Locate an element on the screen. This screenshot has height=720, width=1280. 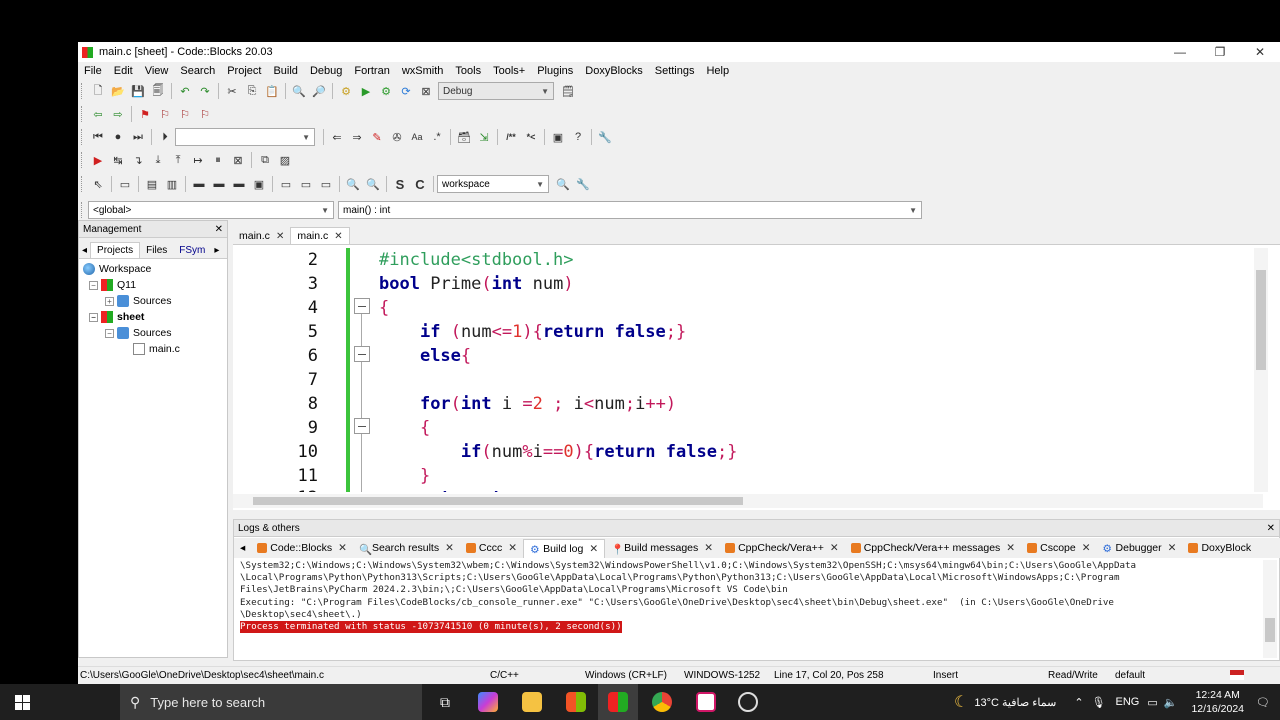
log-tab-search-results: 🔍 Search results ✕ is located at coordinates (406, 548).